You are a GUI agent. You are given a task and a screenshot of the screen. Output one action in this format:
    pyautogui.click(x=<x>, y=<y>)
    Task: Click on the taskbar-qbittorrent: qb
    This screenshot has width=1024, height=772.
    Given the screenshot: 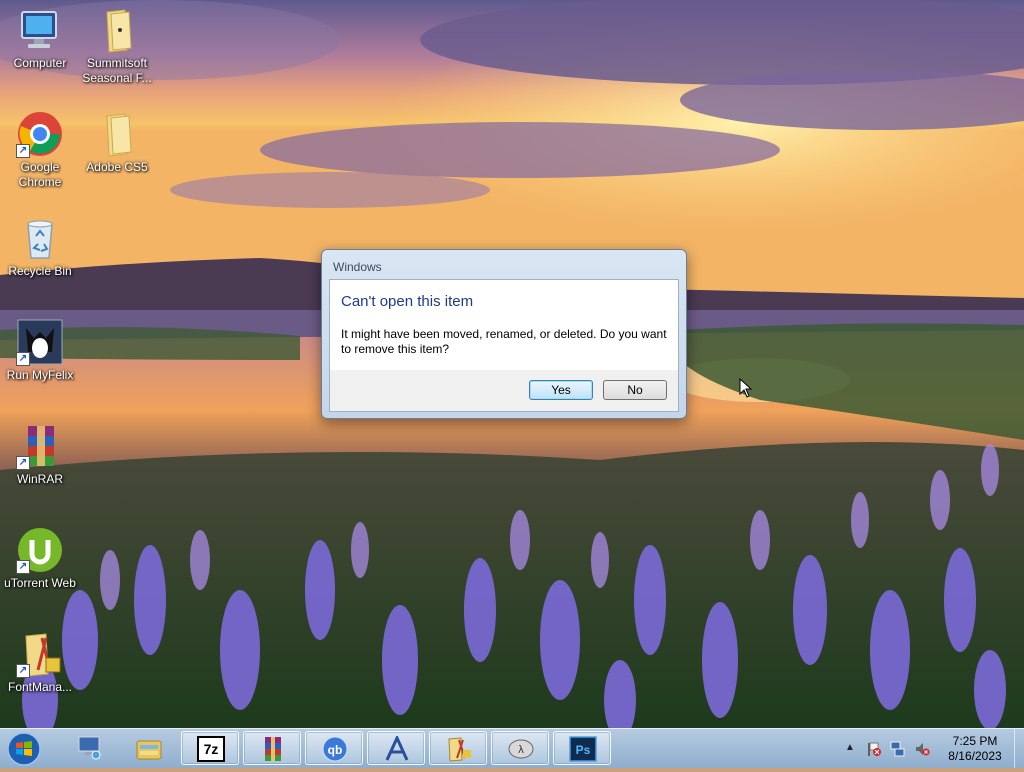 What is the action you would take?
    pyautogui.click(x=334, y=748)
    